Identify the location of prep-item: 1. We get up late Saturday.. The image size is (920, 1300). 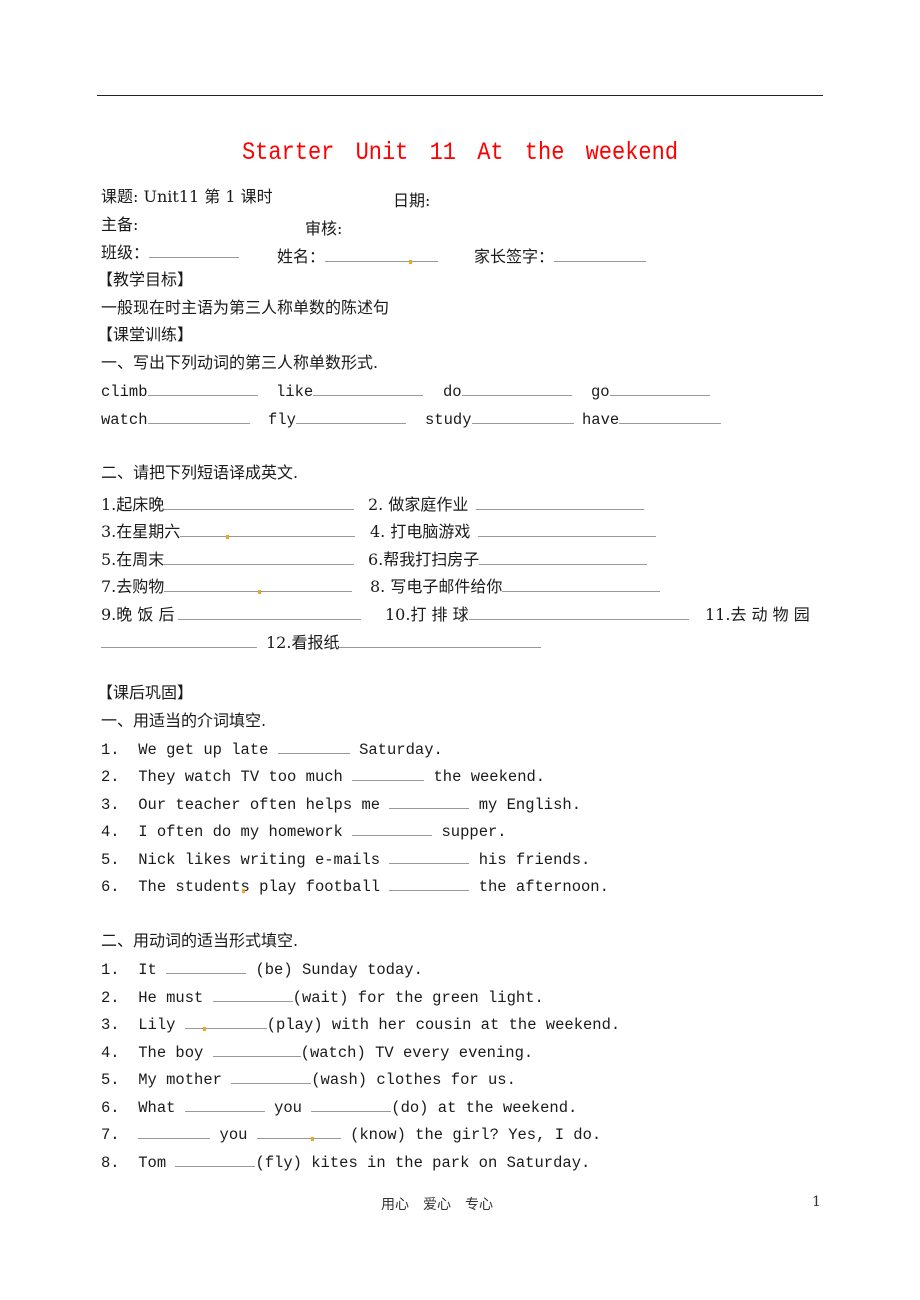
(272, 749).